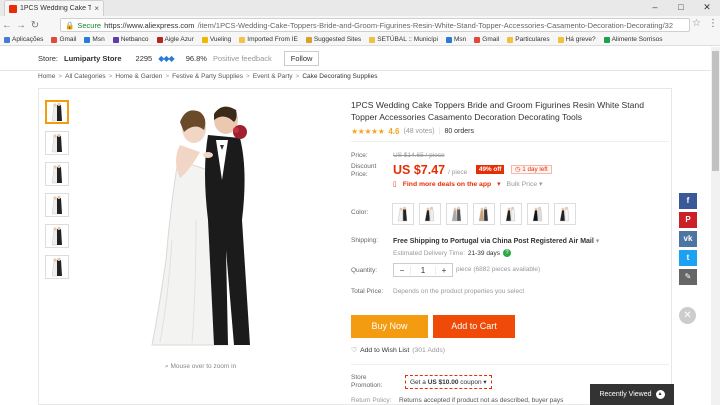 The width and height of the screenshot is (720, 405). Describe the element at coordinates (389, 326) in the screenshot. I see `buy-now-button: Buy Now` at that location.